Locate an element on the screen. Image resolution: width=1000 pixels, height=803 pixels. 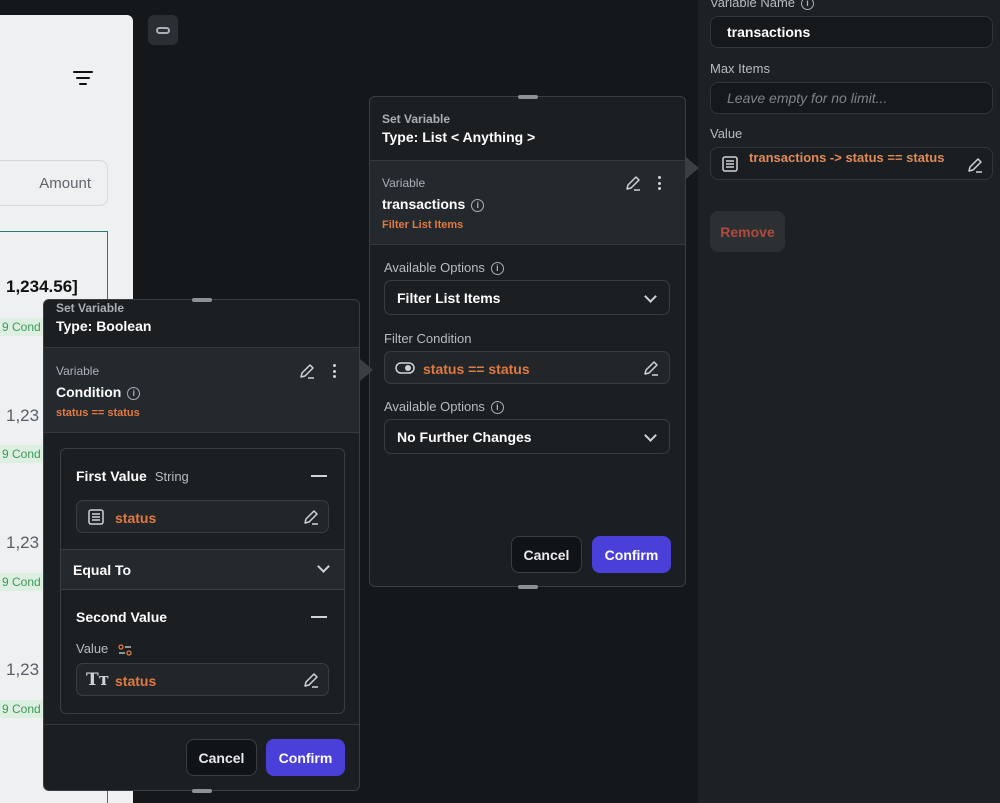
operator-select: Equal To is located at coordinates (202, 569).